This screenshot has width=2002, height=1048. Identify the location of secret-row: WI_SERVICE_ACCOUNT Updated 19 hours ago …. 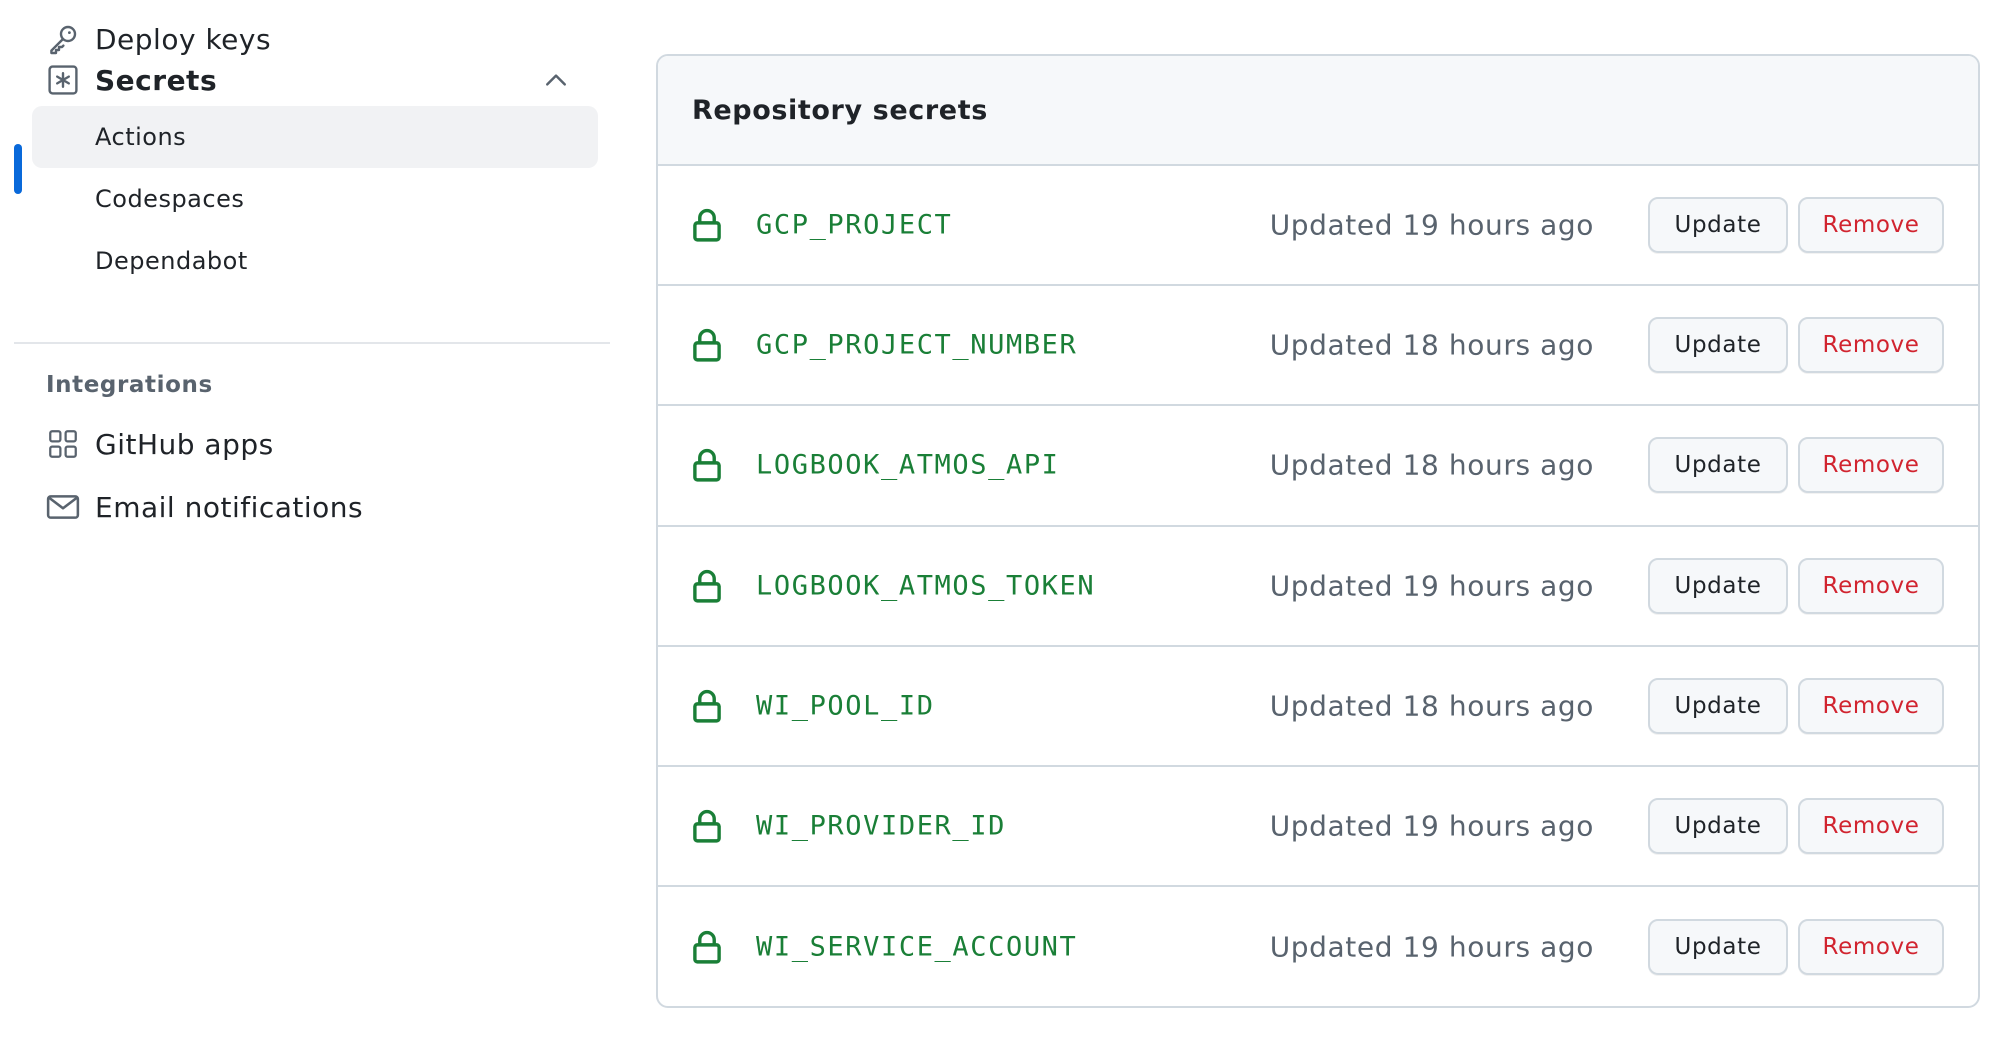
(1318, 946).